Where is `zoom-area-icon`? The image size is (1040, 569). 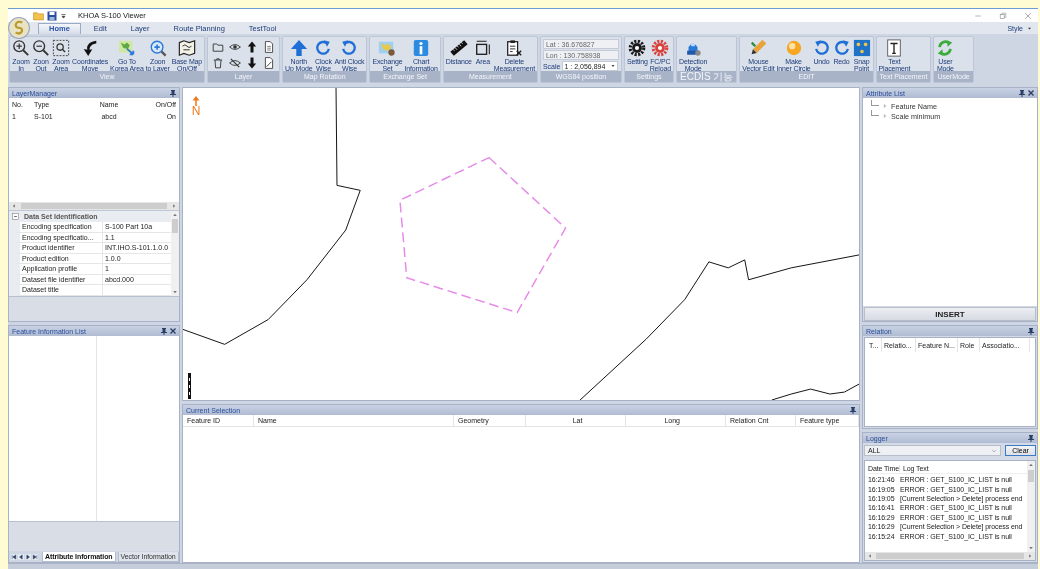 zoom-area-icon is located at coordinates (61, 48).